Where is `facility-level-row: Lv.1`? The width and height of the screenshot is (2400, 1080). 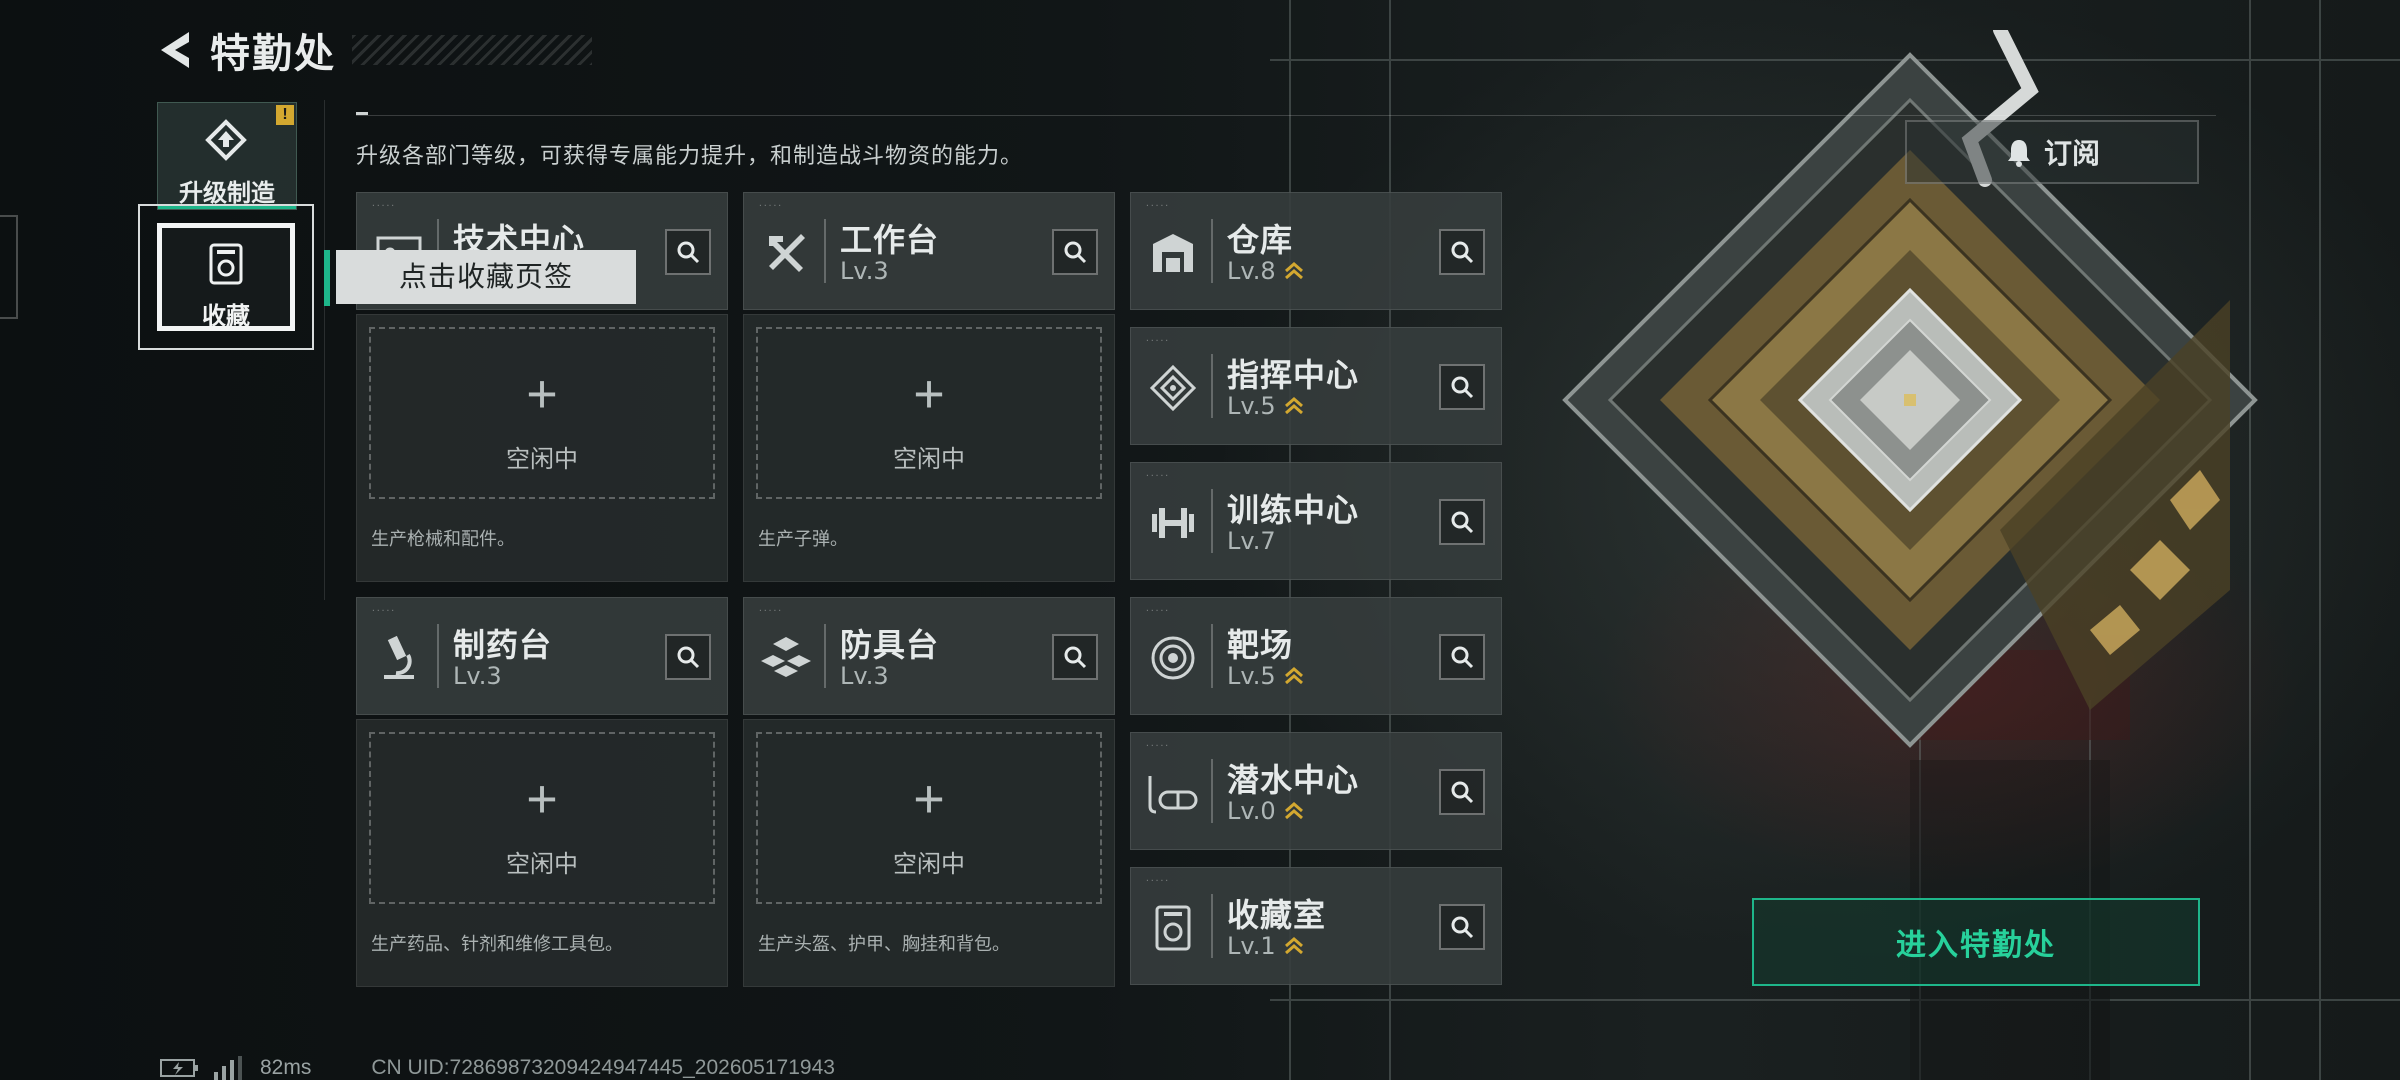 facility-level-row: Lv.1 is located at coordinates (1265, 946).